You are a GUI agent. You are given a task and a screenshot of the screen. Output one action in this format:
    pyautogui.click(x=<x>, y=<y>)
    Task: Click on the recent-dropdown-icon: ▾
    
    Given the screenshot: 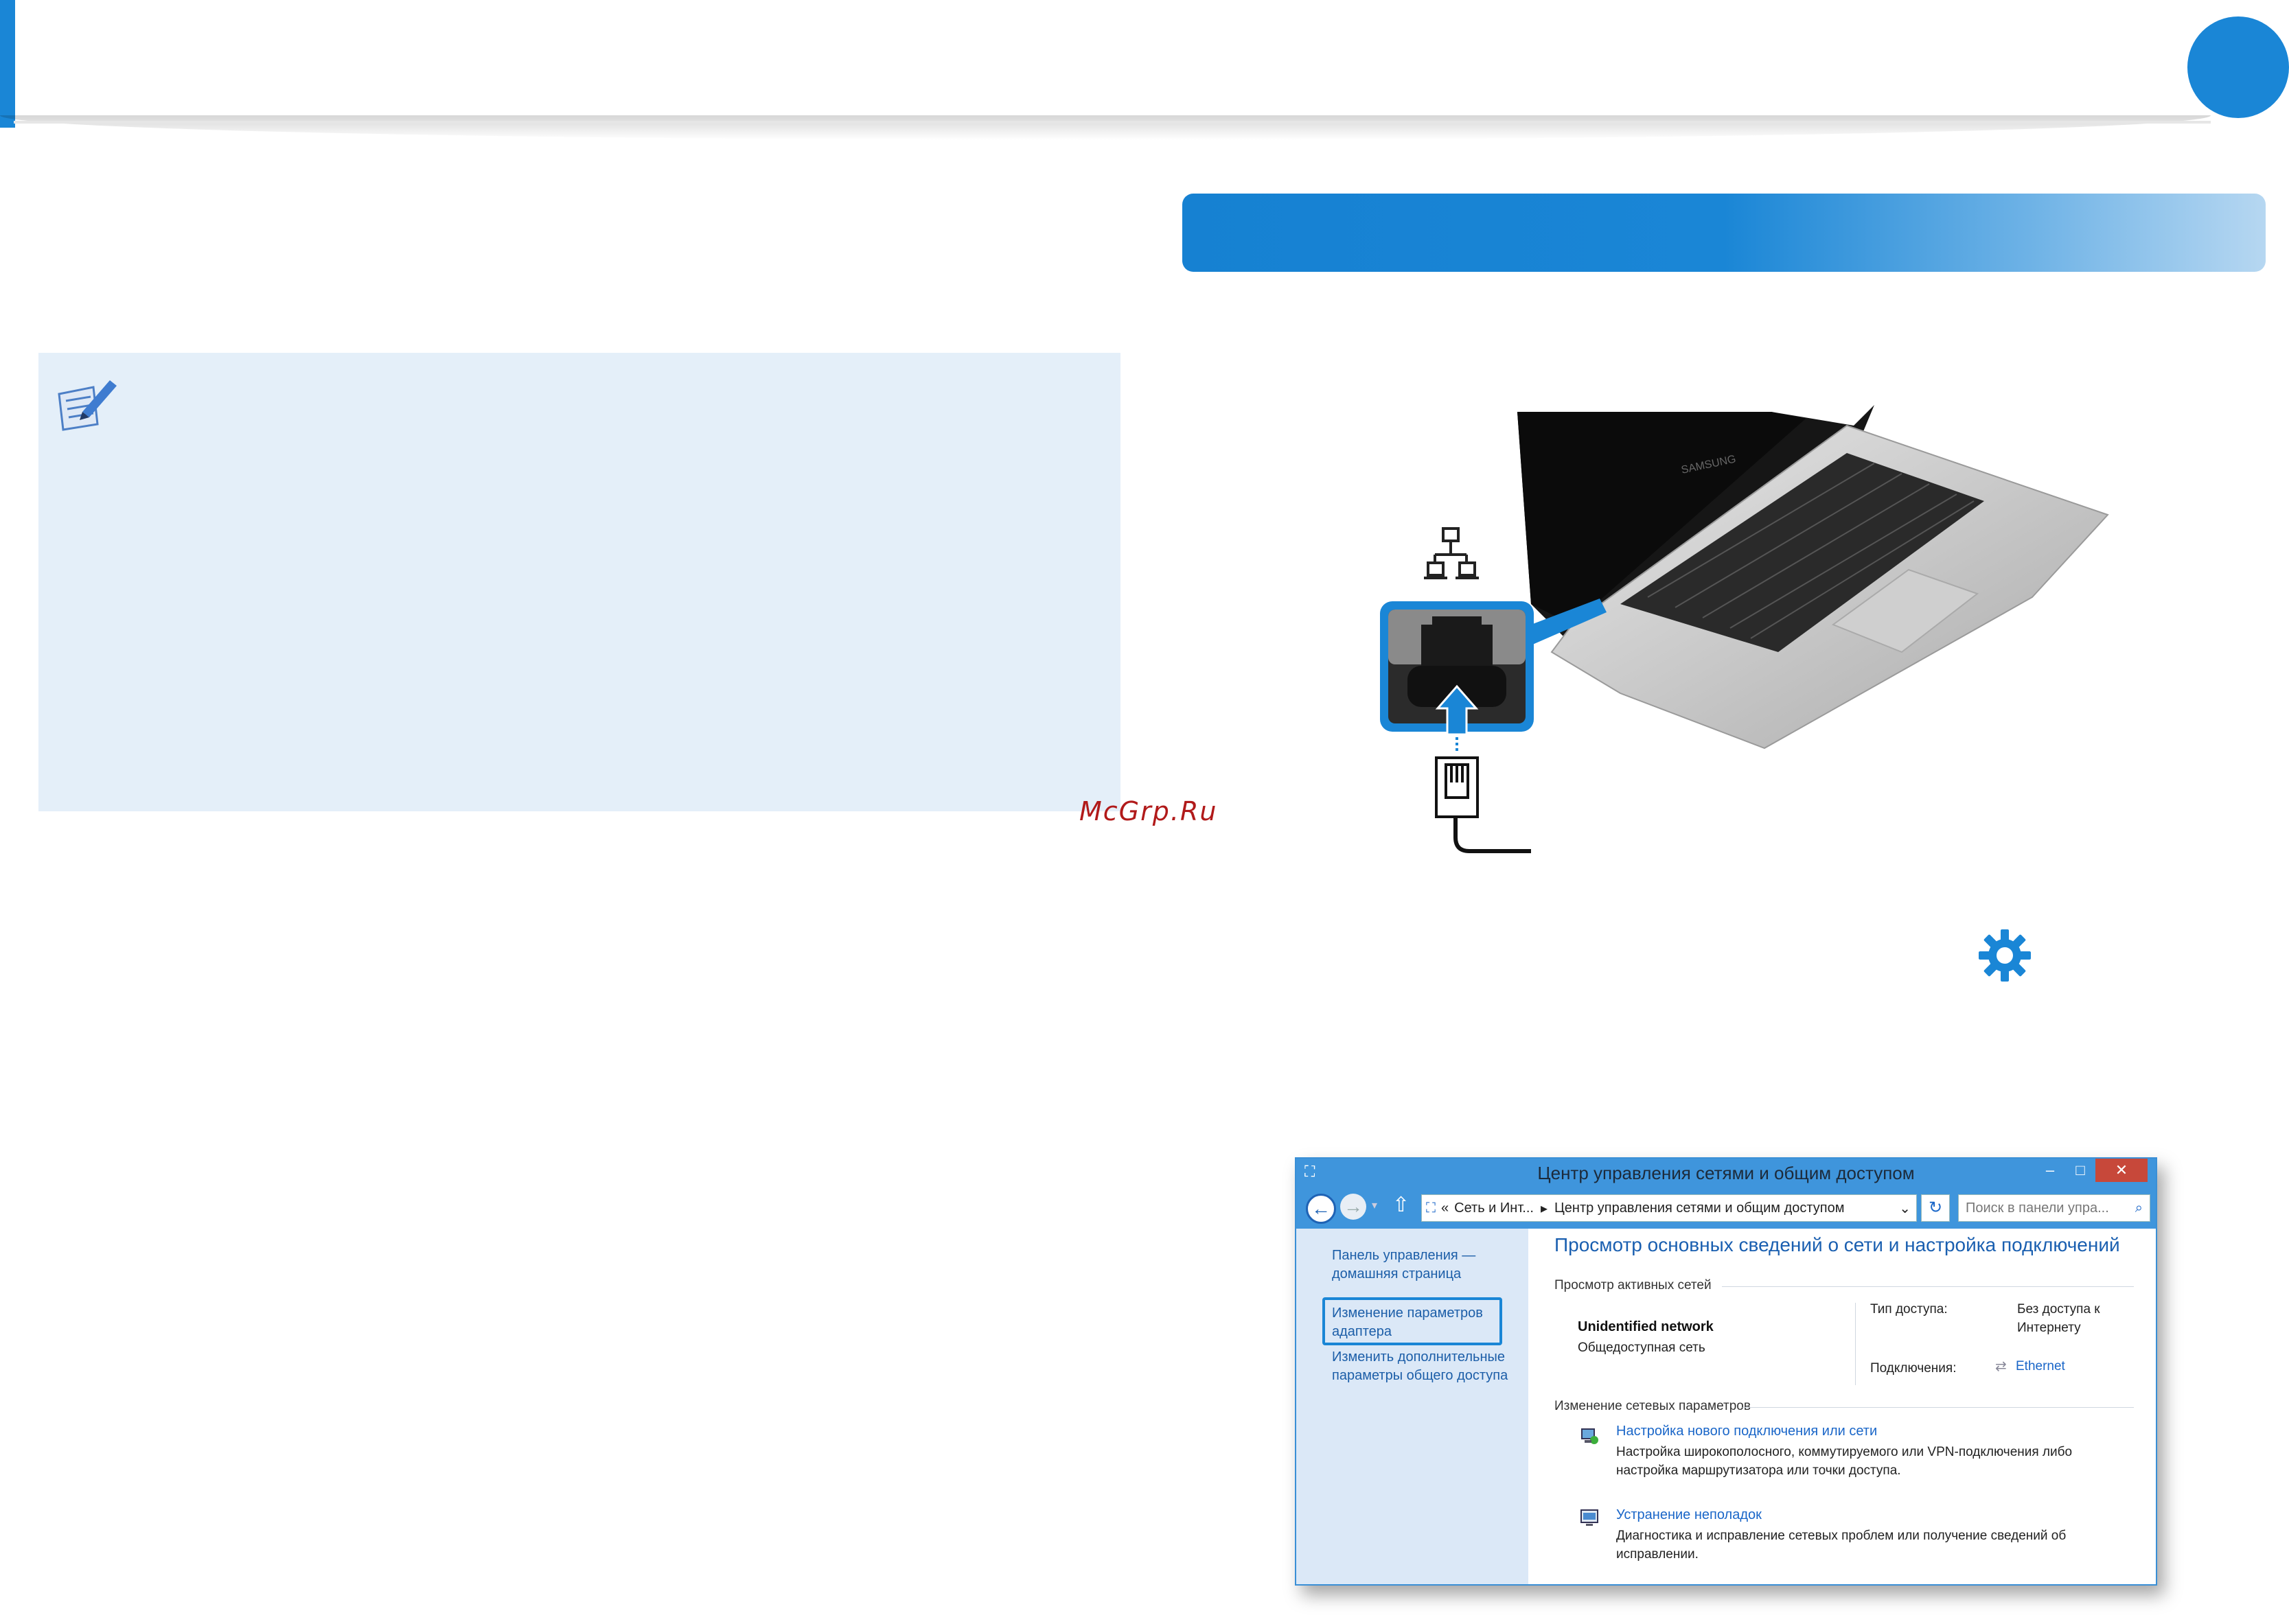 What is the action you would take?
    pyautogui.click(x=1374, y=1205)
    